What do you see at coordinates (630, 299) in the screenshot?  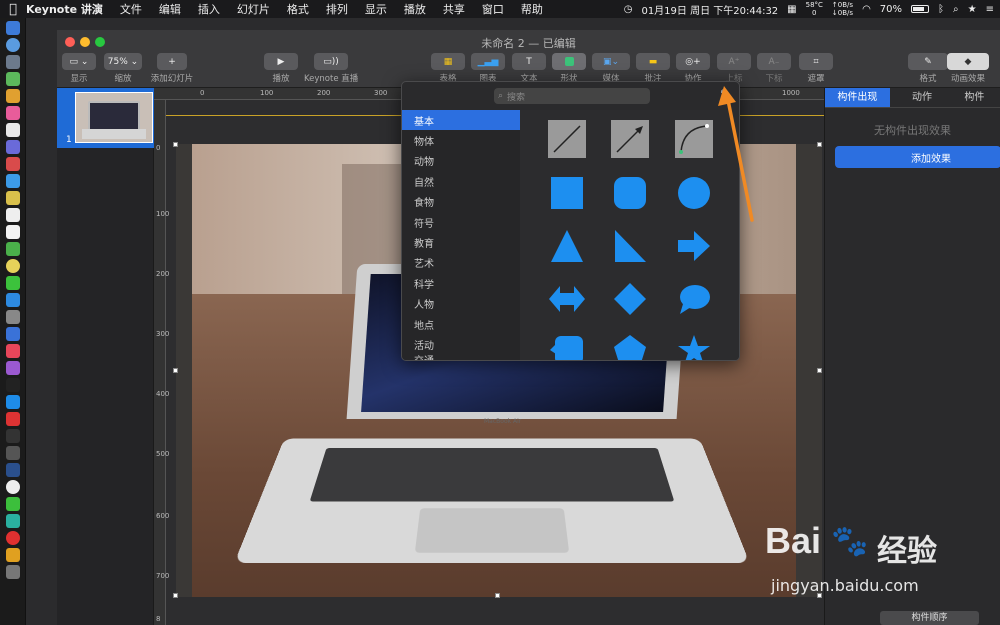 I see `diamond-shape` at bounding box center [630, 299].